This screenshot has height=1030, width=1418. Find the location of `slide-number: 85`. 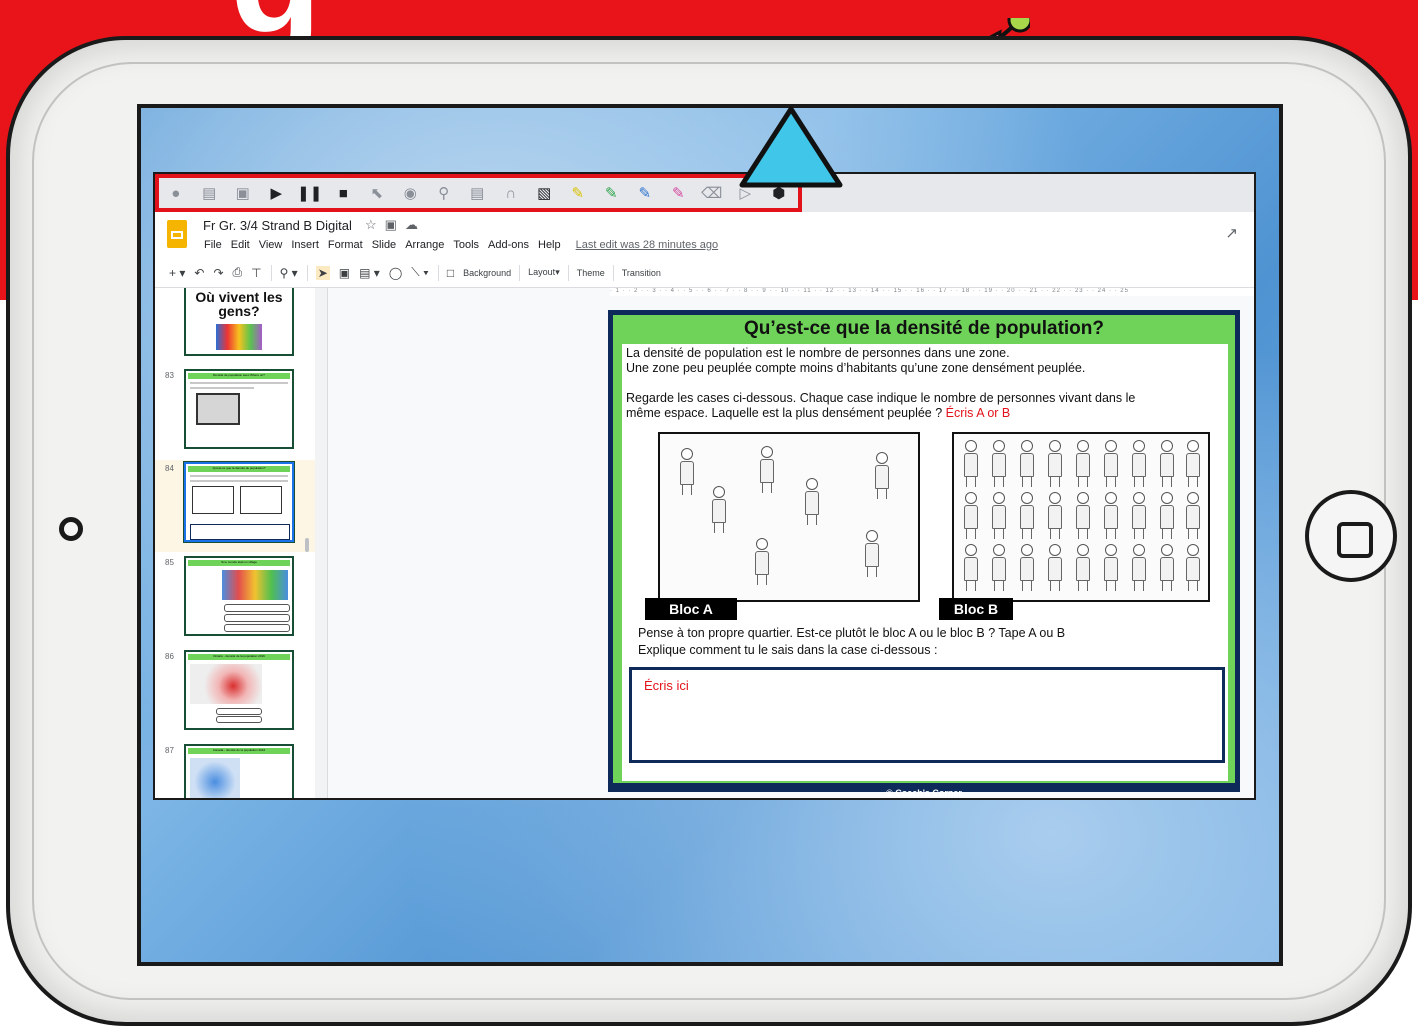

slide-number: 85 is located at coordinates (169, 562).